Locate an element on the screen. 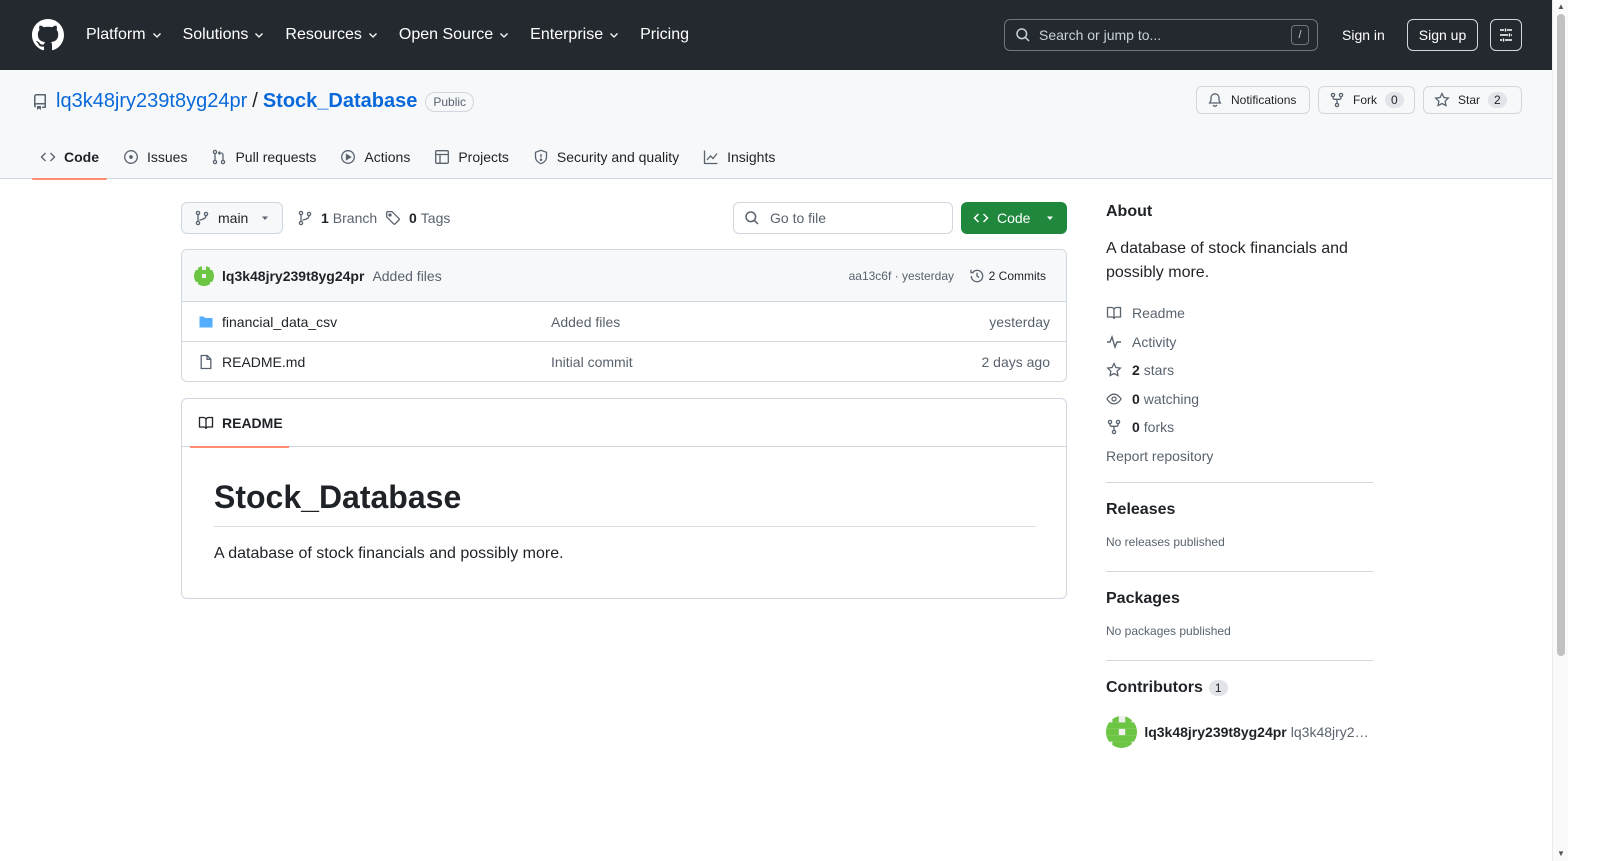 The height and width of the screenshot is (861, 1600). scrollbar-thumb is located at coordinates (1561, 335).